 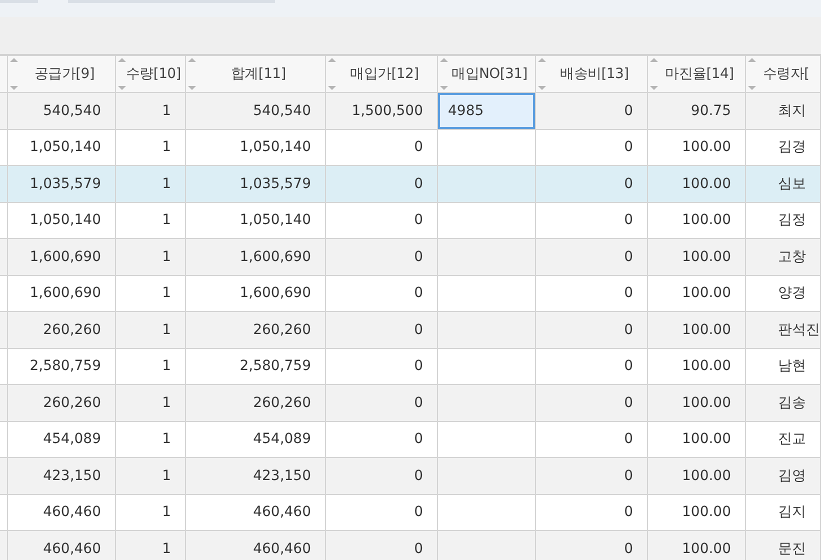 What do you see at coordinates (783, 439) in the screenshot?
I see `table-cell: 진교` at bounding box center [783, 439].